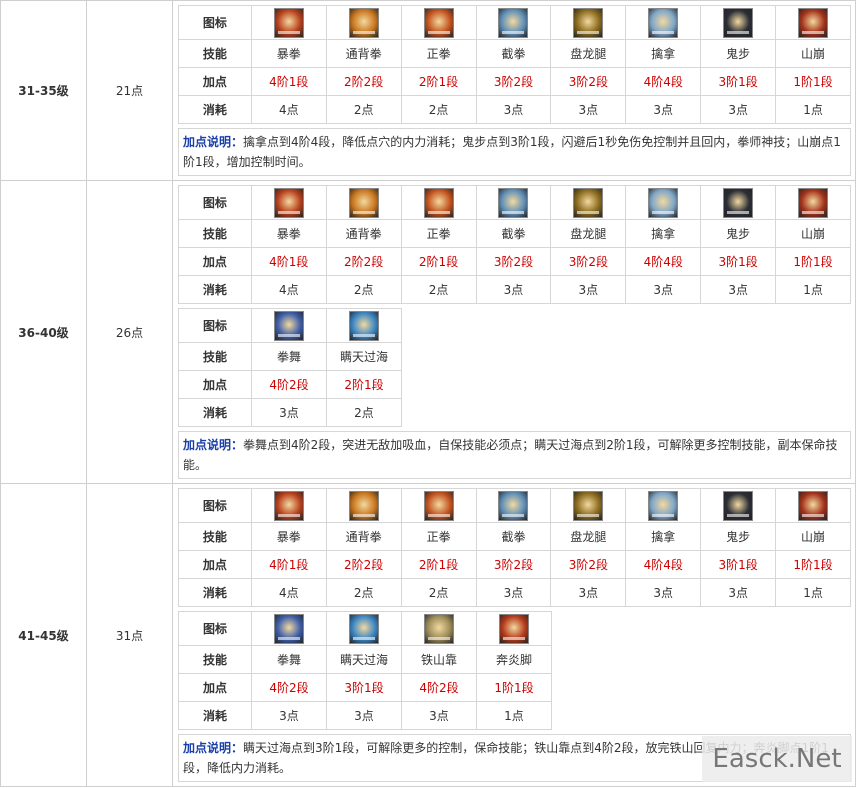 This screenshot has width=856, height=788. I want to click on skill-add: 3阶1段, so click(738, 81).